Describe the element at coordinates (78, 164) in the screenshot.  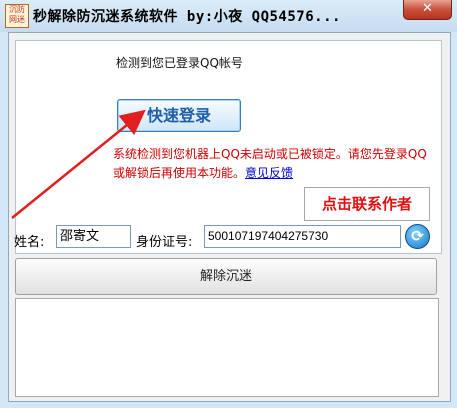
I see `annotation-arrow-icon` at that location.